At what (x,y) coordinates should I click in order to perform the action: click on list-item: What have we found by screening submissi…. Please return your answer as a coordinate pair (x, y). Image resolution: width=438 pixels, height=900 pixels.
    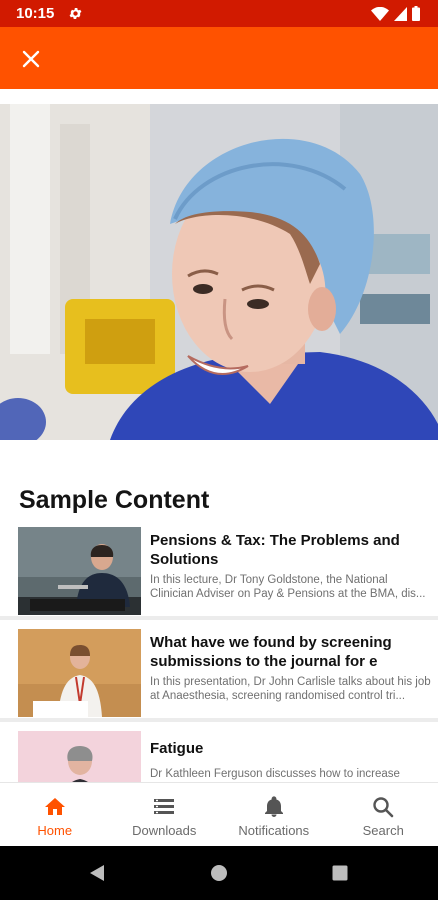
    Looking at the image, I should click on (219, 679).